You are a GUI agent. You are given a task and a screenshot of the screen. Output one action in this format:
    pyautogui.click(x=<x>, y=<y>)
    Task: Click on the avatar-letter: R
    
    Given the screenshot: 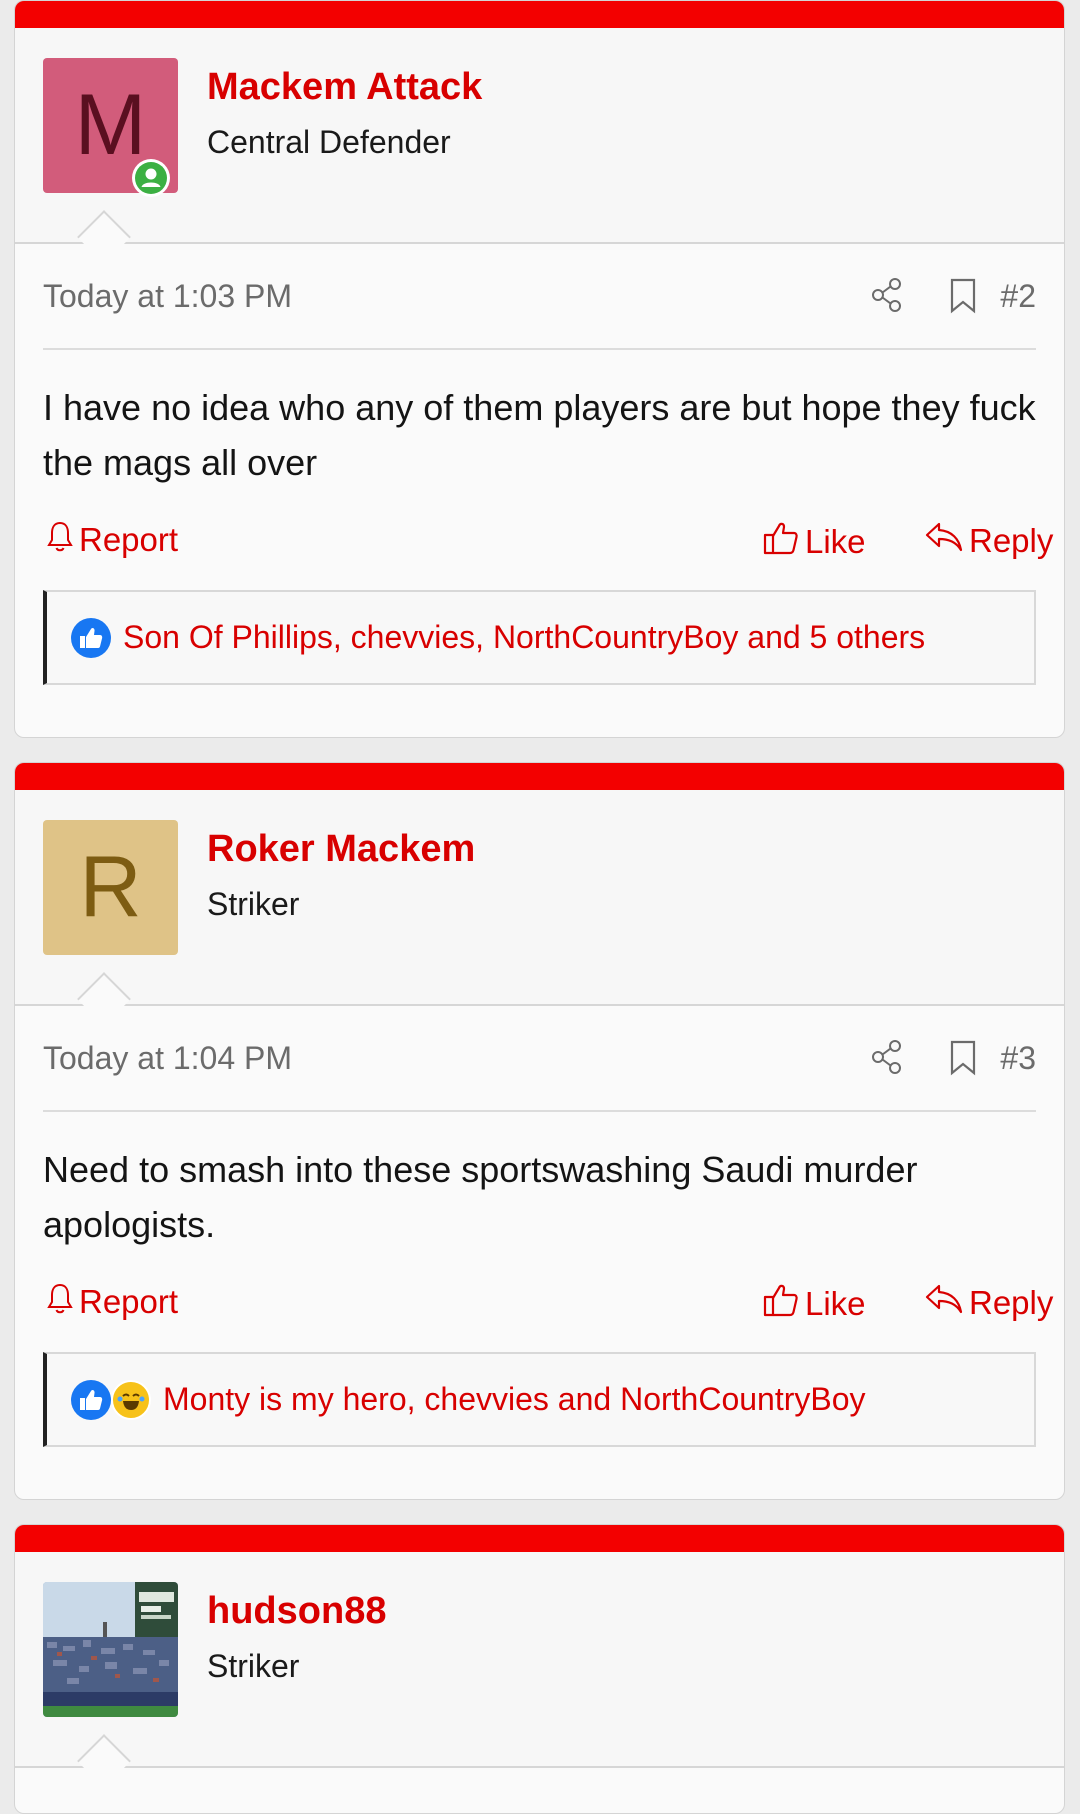 What is the action you would take?
    pyautogui.click(x=110, y=887)
    